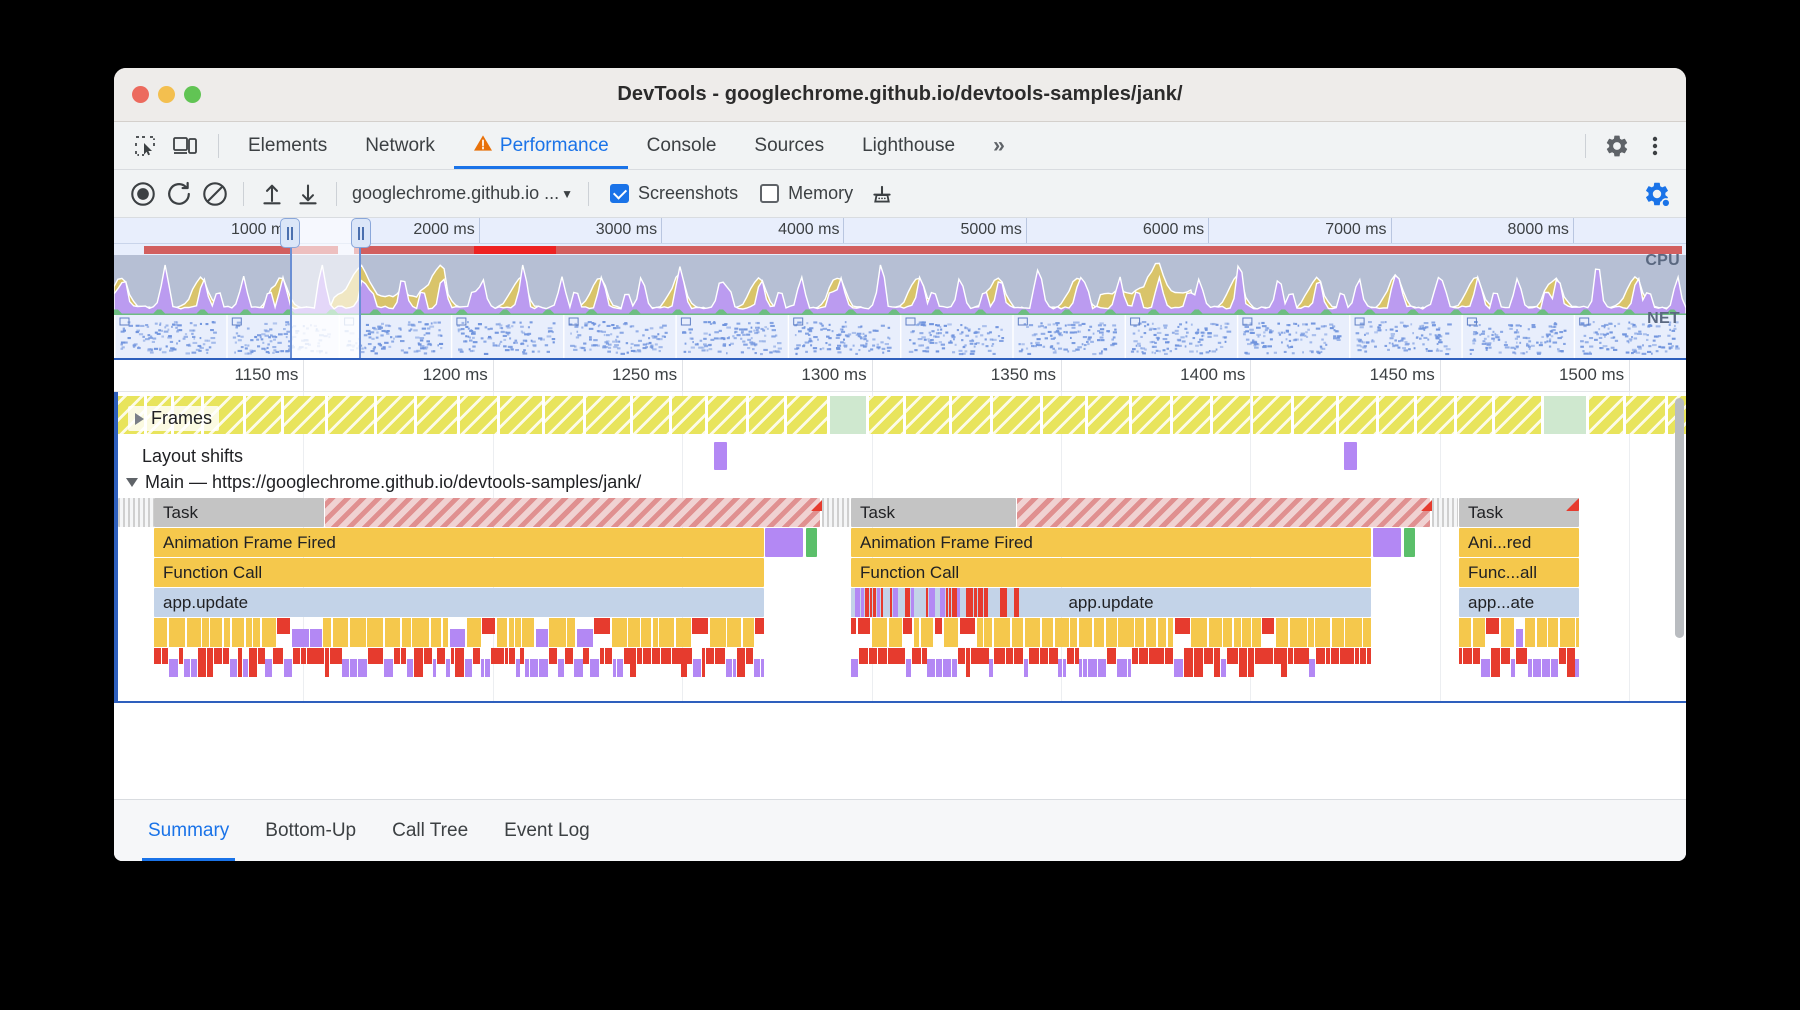  What do you see at coordinates (361, 233) in the screenshot?
I see `overview-selection-handle-right` at bounding box center [361, 233].